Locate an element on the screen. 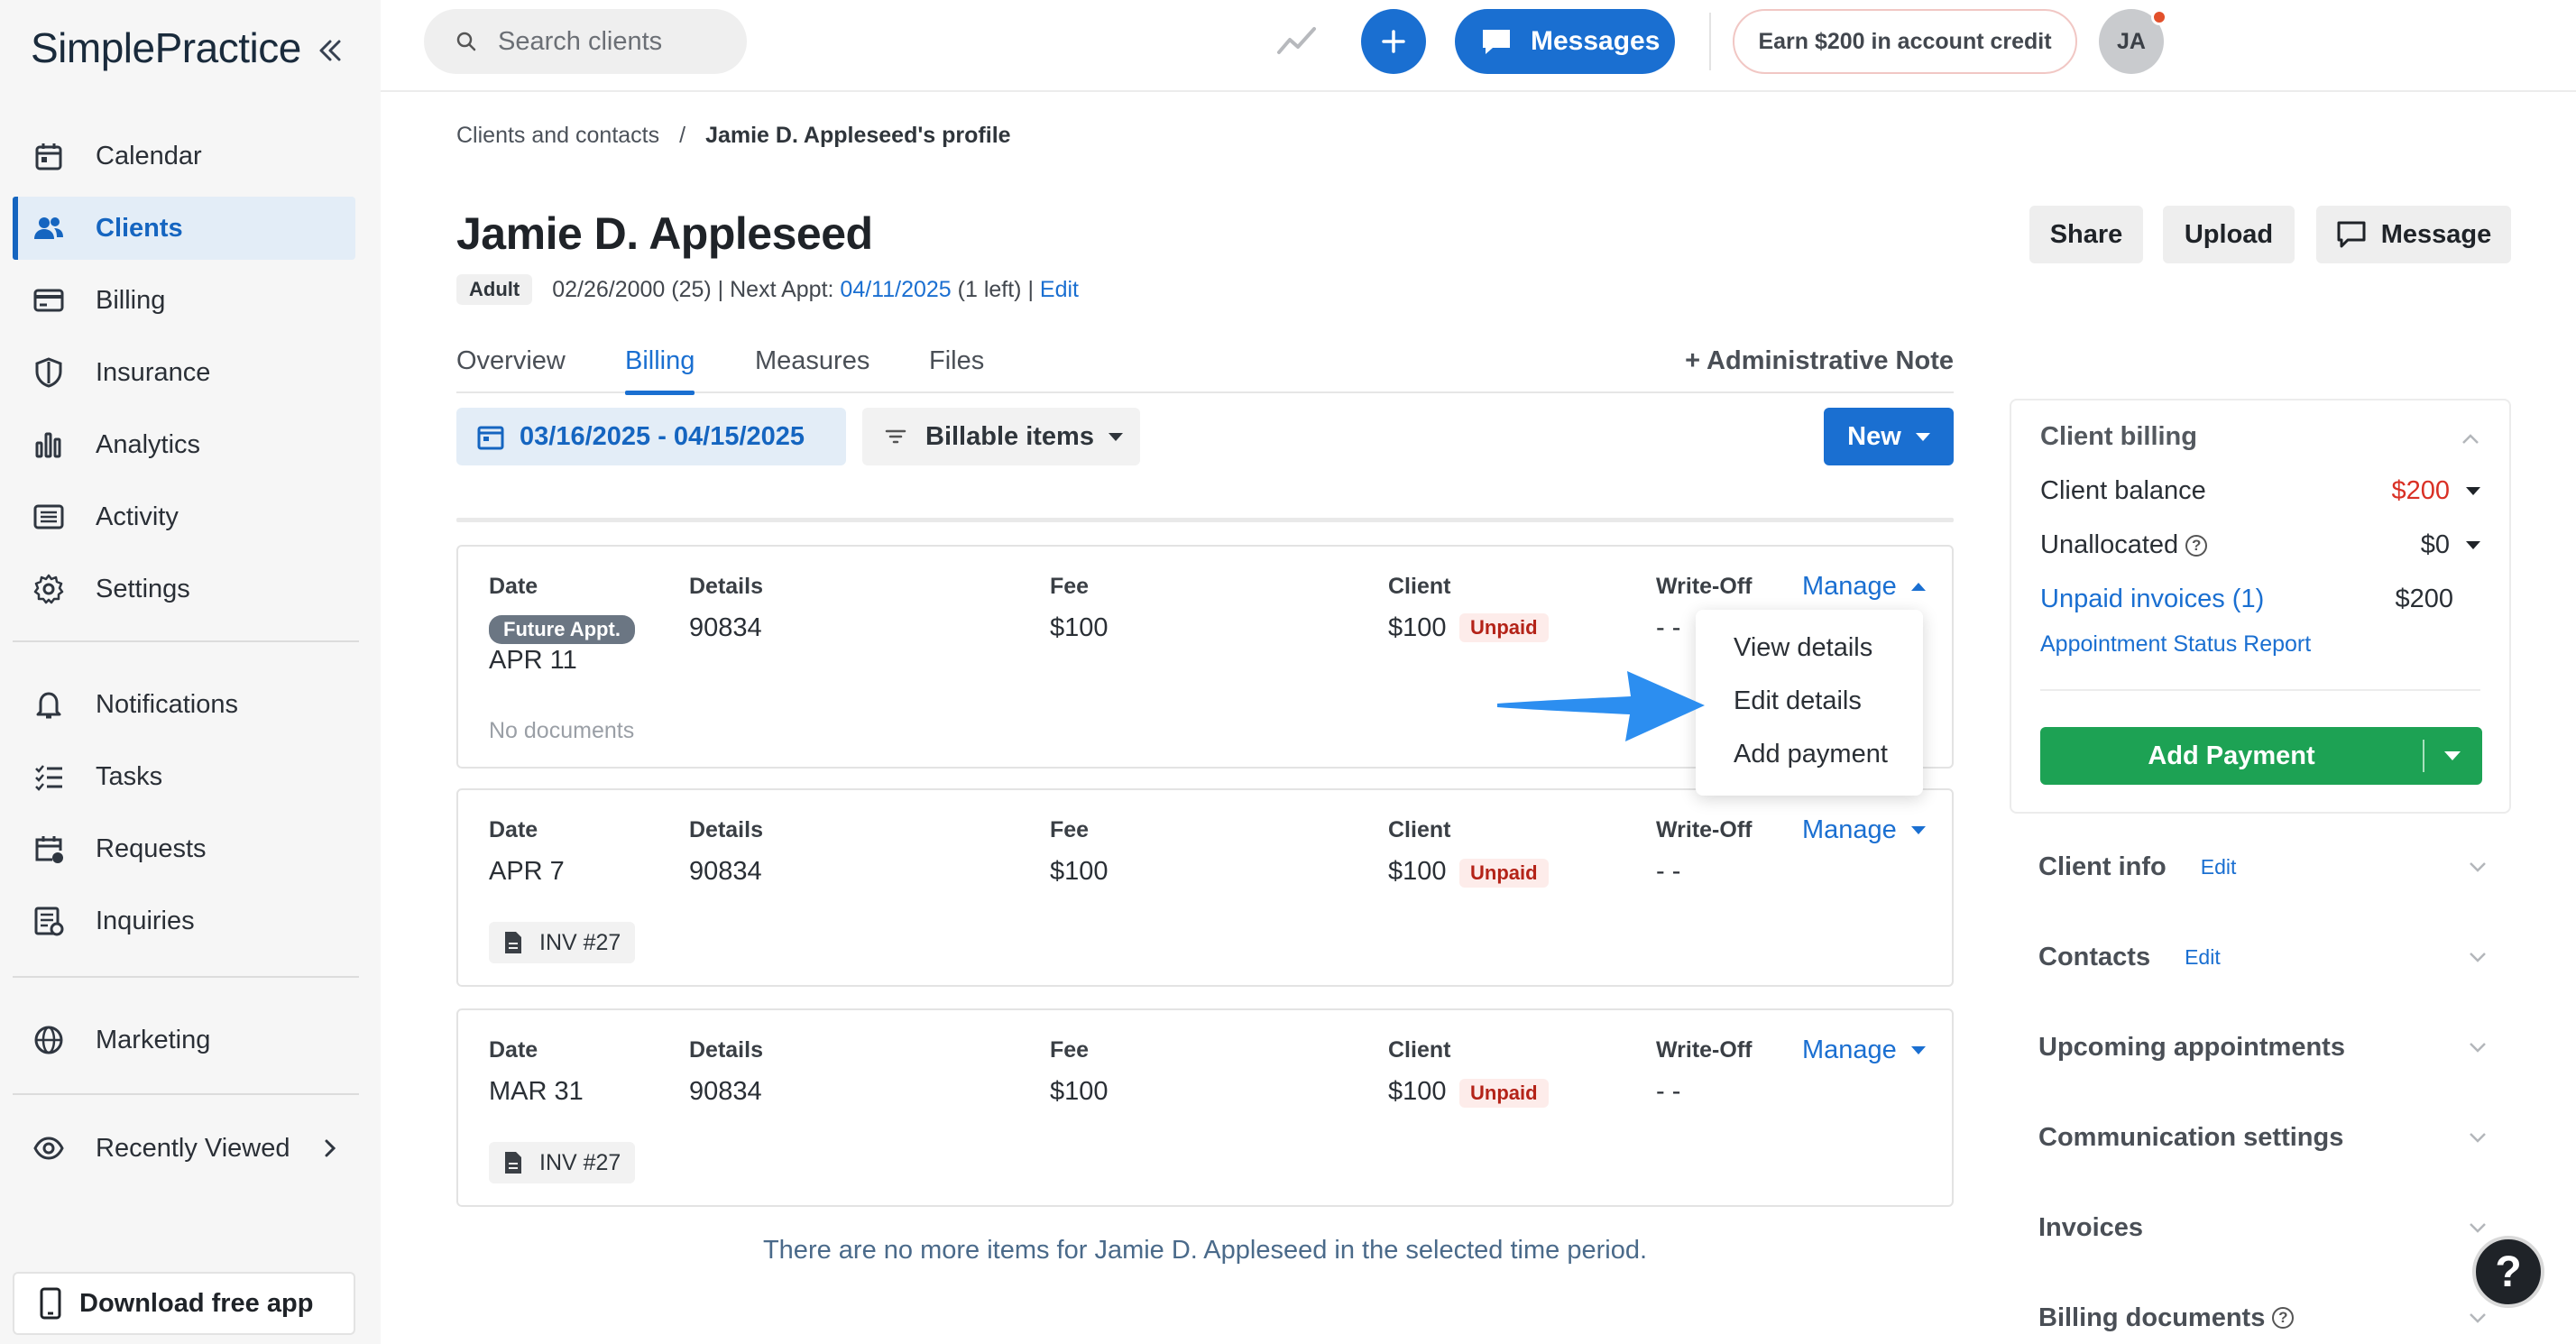 The image size is (2576, 1344). sidebar-item-insurance: Insurance is located at coordinates (184, 372).